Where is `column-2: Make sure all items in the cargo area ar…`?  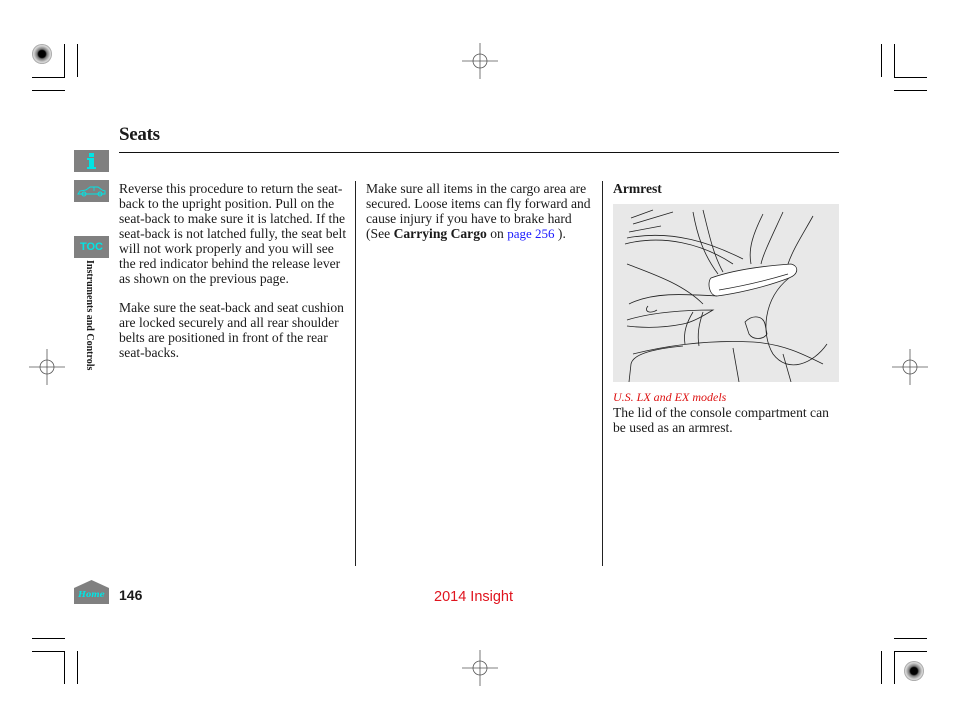
column-2: Make sure all items in the cargo area ar… is located at coordinates (482, 218).